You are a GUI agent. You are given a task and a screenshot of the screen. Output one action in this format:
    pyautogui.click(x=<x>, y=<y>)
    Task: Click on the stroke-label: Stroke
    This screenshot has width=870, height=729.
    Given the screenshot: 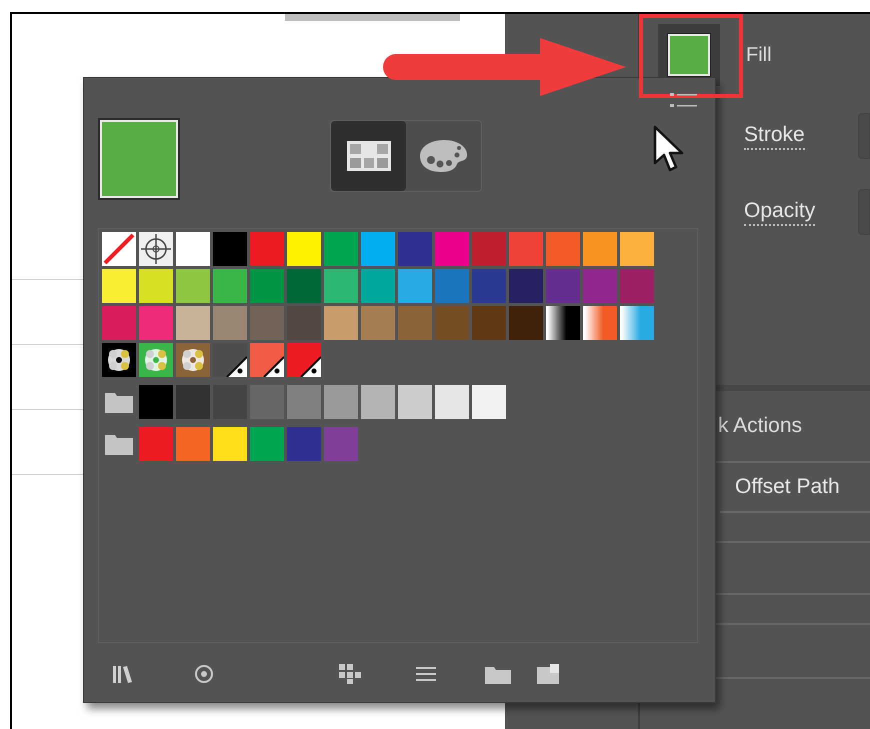 What is the action you would take?
    pyautogui.click(x=774, y=136)
    